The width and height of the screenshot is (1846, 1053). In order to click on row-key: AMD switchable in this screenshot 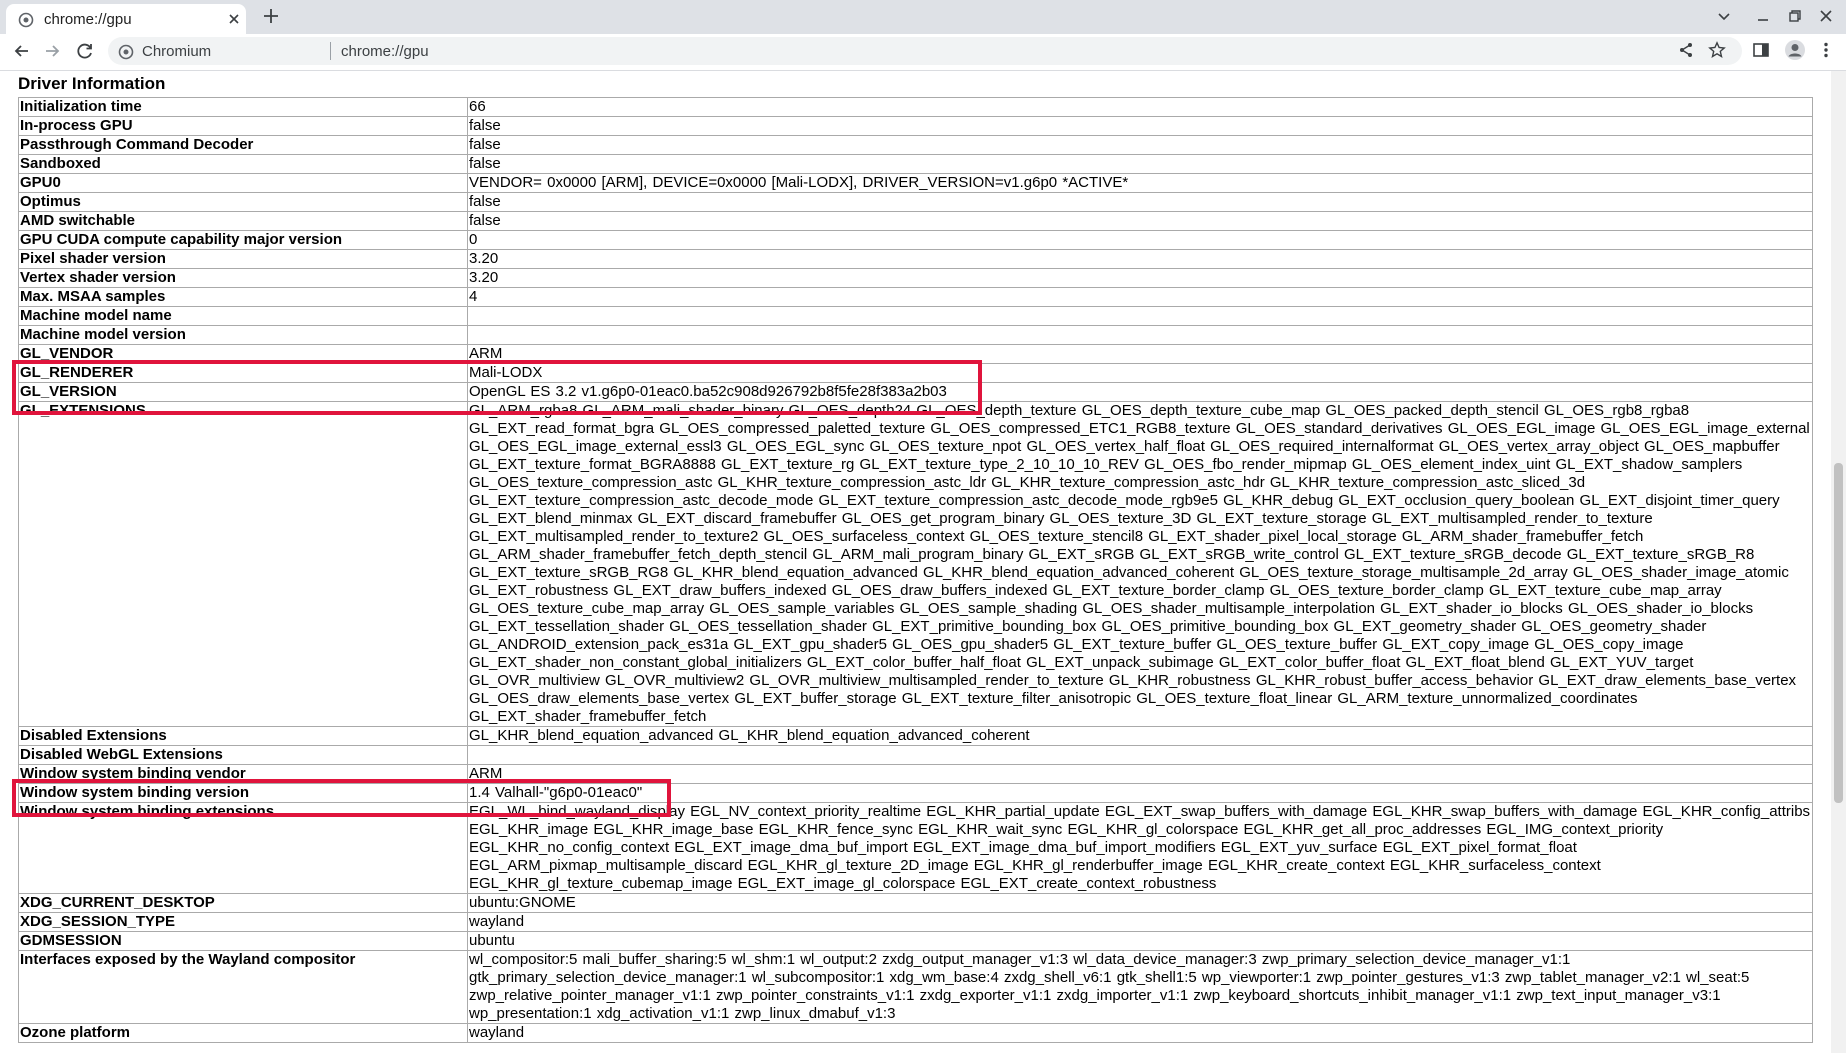, I will do `click(243, 221)`.